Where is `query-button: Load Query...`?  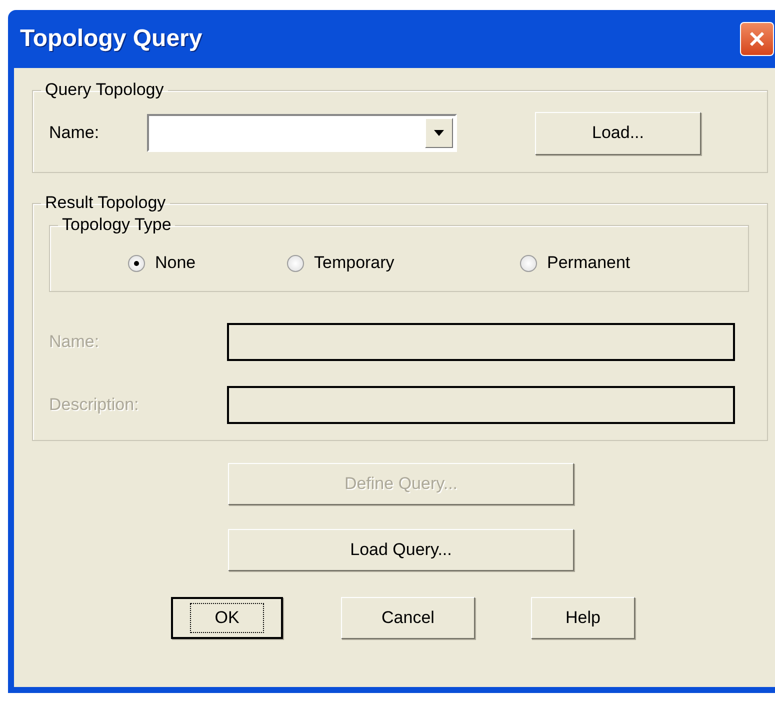
query-button: Load Query... is located at coordinates (401, 550).